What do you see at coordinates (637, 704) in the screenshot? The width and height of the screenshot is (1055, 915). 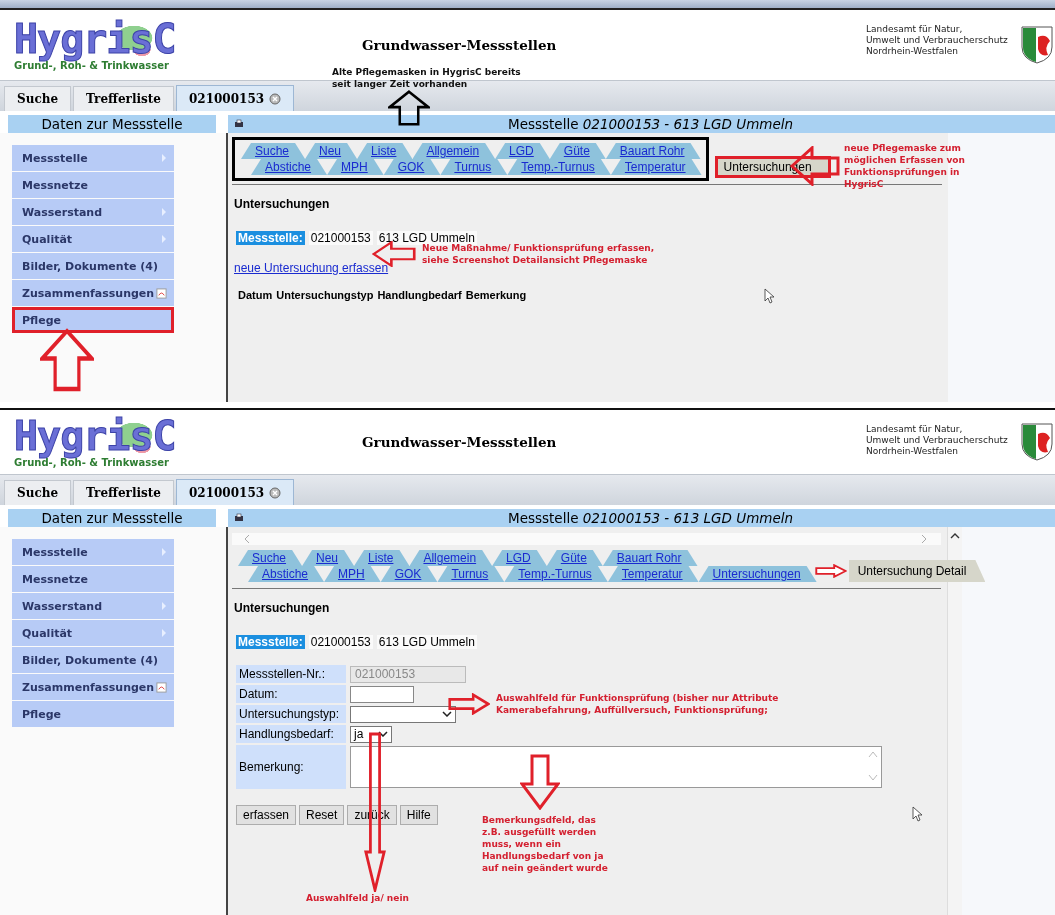 I see `annotation-note: Auswahlfeld für Funktionsprüfung (bisher nur Attribute Kamerabefahrung, Auffüllversuch, Funktionsprüfung;` at bounding box center [637, 704].